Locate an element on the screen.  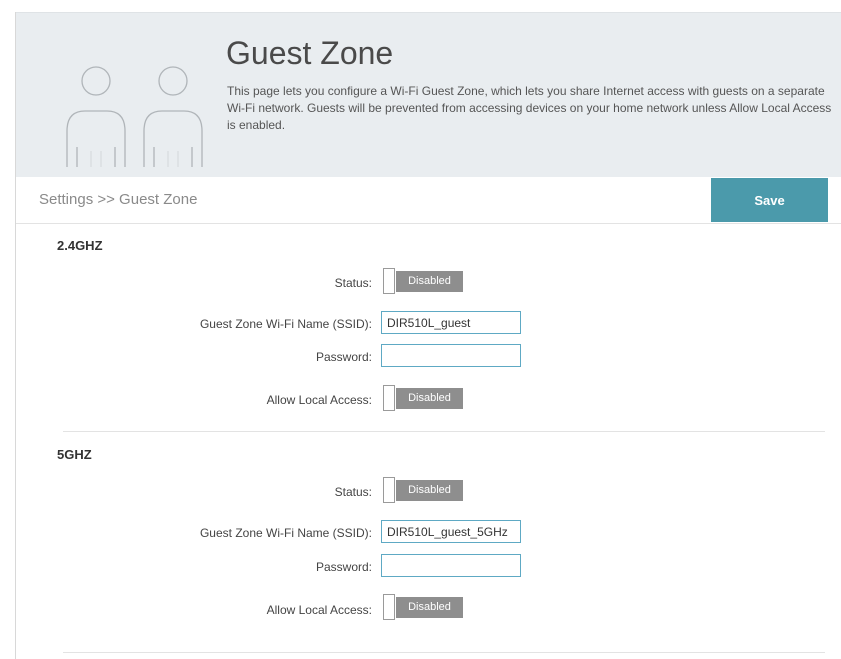
password-label-2-4ghz: Password: is located at coordinates (343, 357).